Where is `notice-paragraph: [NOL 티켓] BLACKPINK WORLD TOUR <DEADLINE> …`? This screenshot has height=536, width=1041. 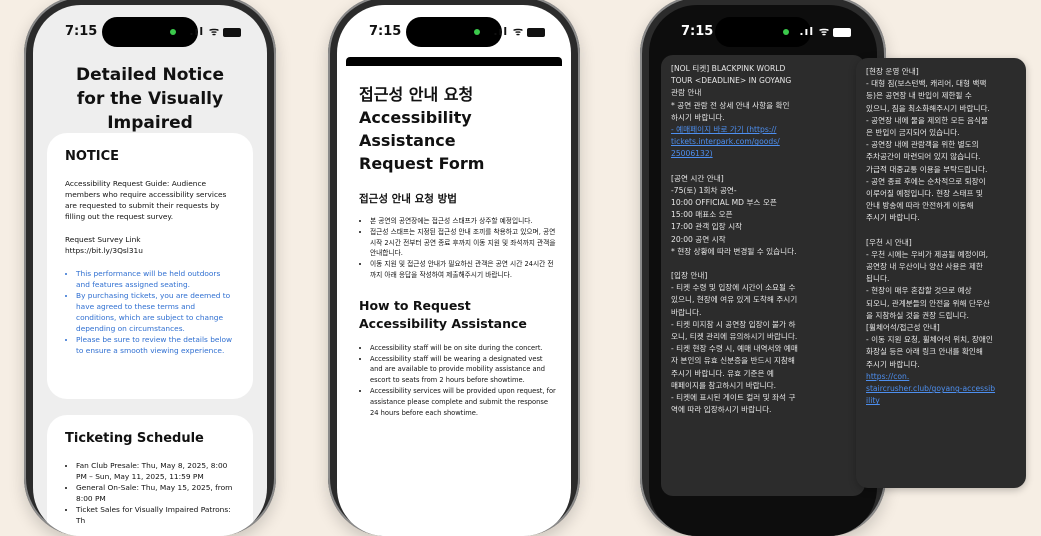
notice-paragraph: [NOL 티켓] BLACKPINK WORLD TOUR <DEADLINE> … is located at coordinates (763, 112).